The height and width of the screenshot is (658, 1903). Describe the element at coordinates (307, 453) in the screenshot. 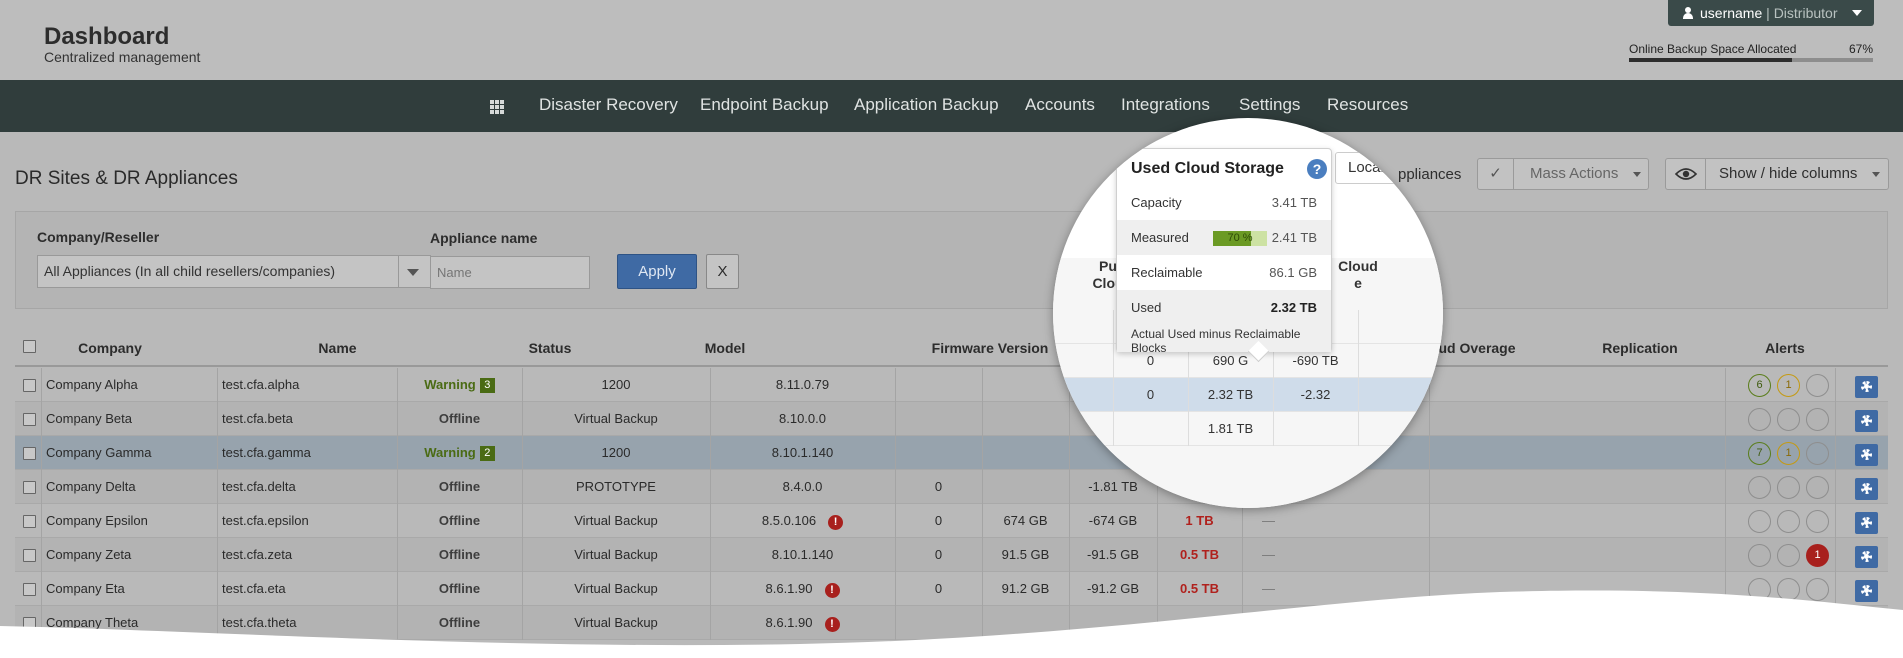

I see `row-name: test.cfa.gamma` at that location.